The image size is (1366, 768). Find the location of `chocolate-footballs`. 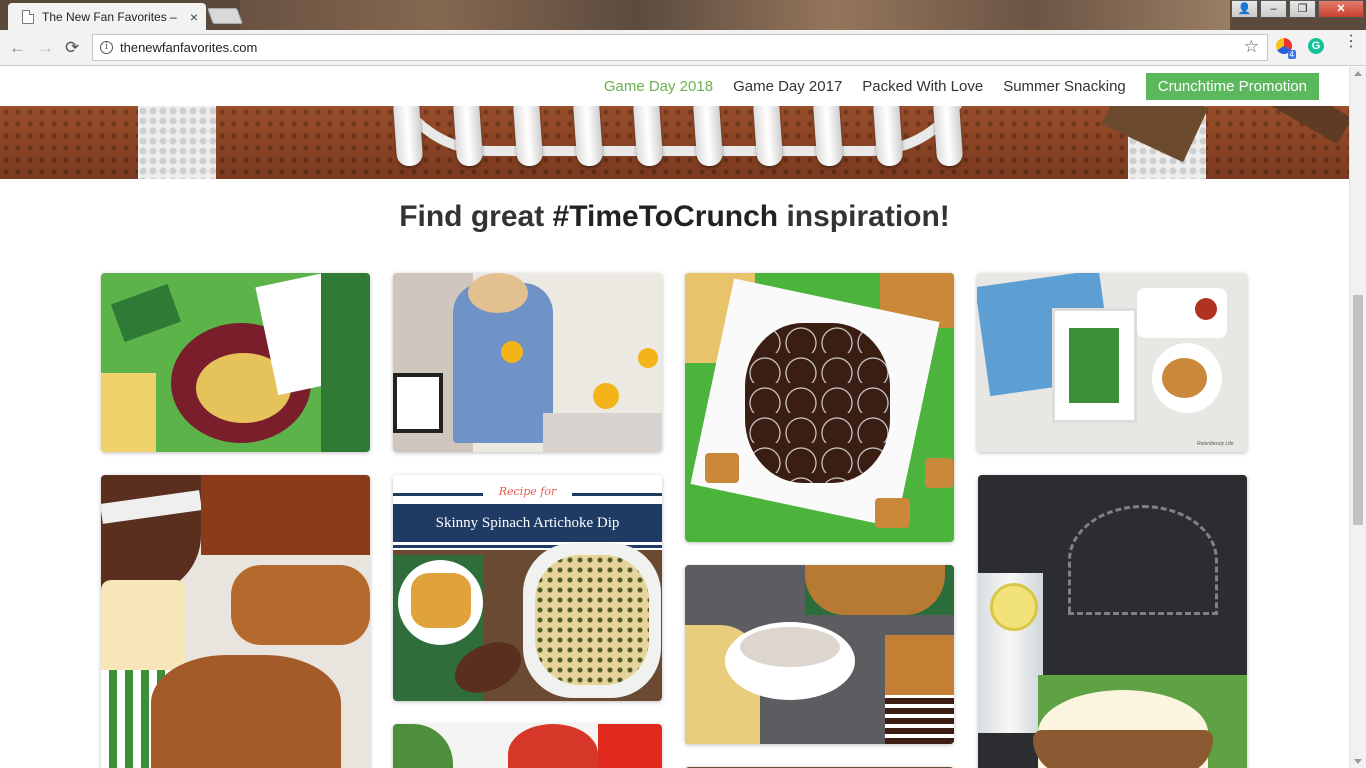

chocolate-footballs is located at coordinates (817, 403).